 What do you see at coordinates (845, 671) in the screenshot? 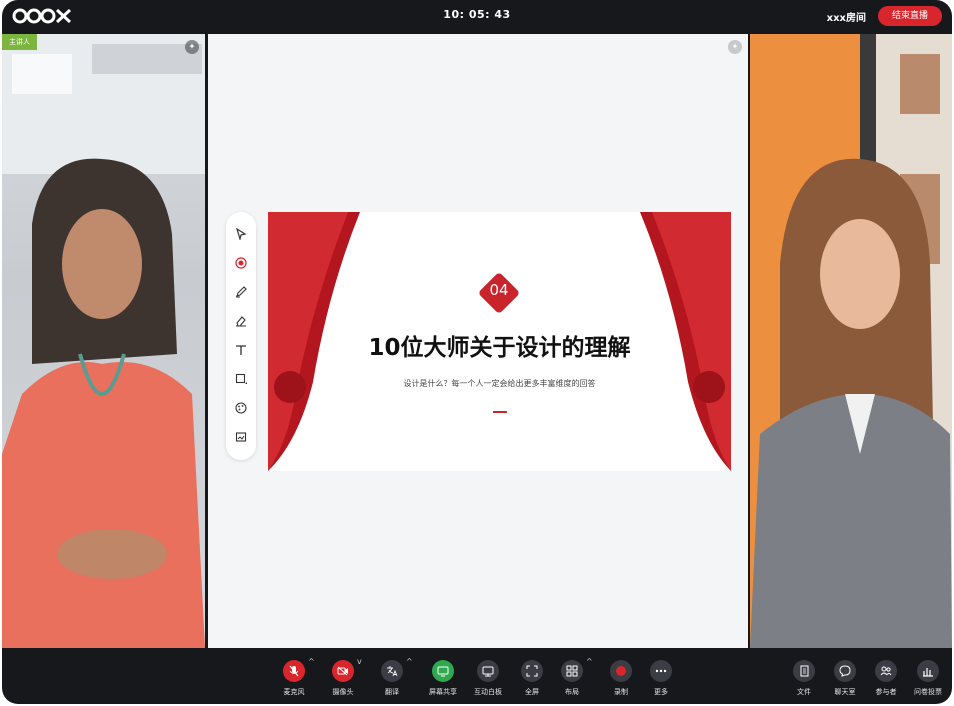
I see `chat-icon` at bounding box center [845, 671].